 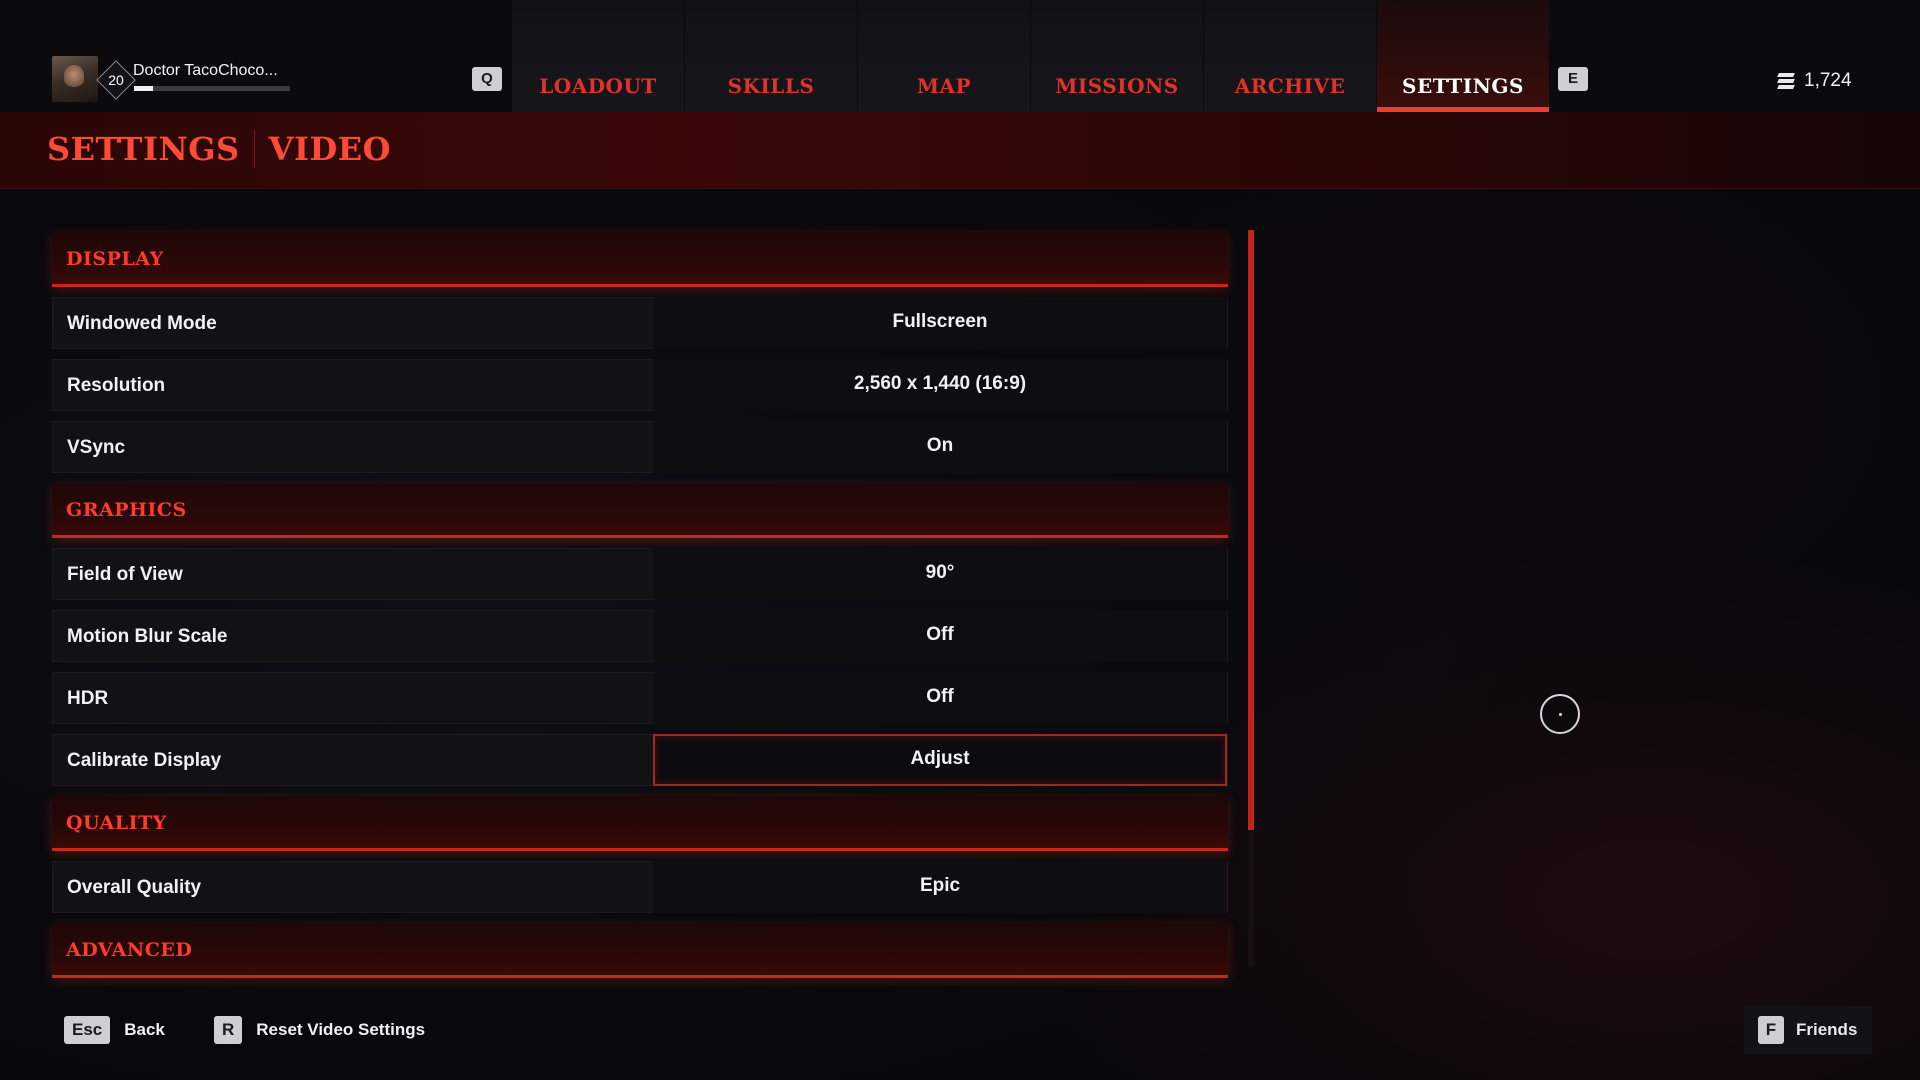 What do you see at coordinates (940, 447) in the screenshot?
I see `setting-value: On` at bounding box center [940, 447].